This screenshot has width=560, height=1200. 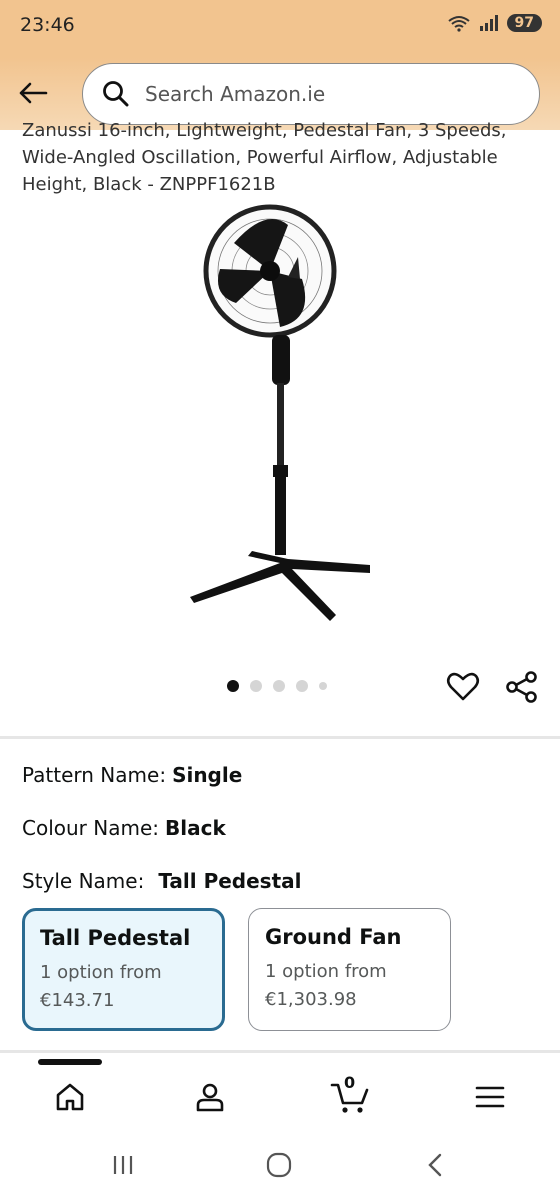 What do you see at coordinates (77, 1000) in the screenshot?
I see `style-option-price: €143.71` at bounding box center [77, 1000].